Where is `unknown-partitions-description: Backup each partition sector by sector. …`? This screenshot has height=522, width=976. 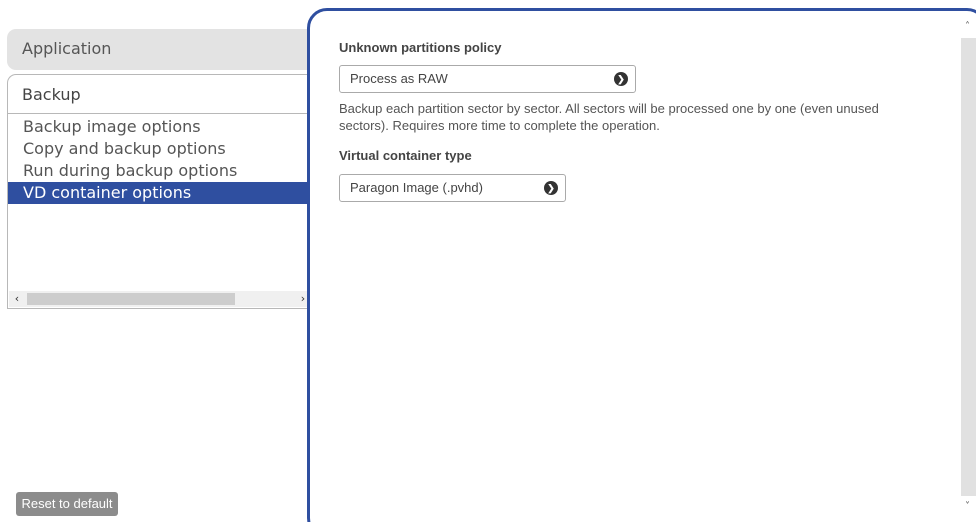
unknown-partitions-description: Backup each partition sector by sector. … is located at coordinates (609, 117).